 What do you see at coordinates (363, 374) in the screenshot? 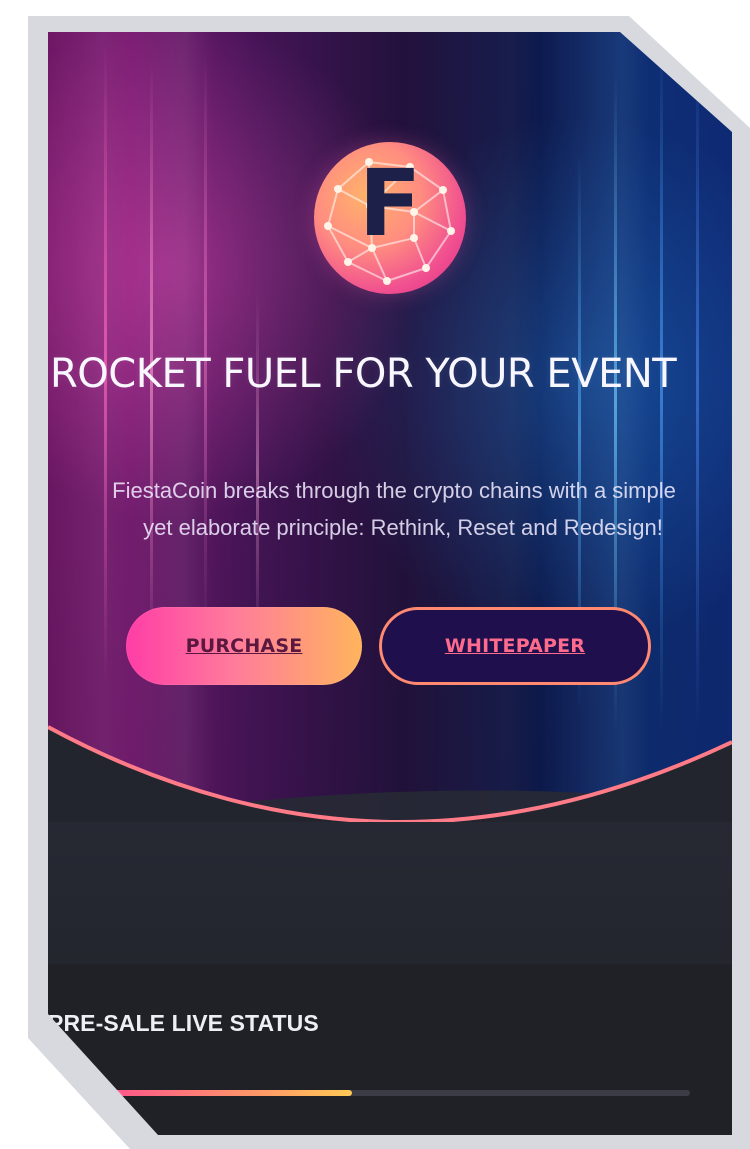
I see `hero-headline: ROCKET FUEL FOR YOUR EVENT` at bounding box center [363, 374].